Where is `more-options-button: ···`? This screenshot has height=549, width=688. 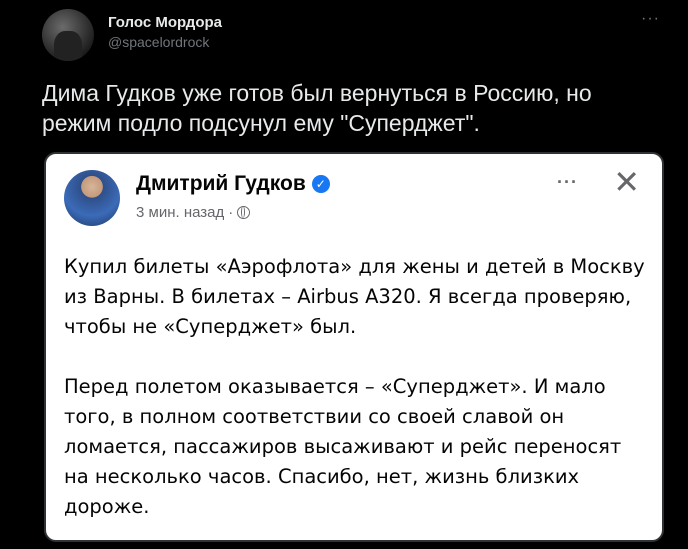 more-options-button: ··· is located at coordinates (650, 19).